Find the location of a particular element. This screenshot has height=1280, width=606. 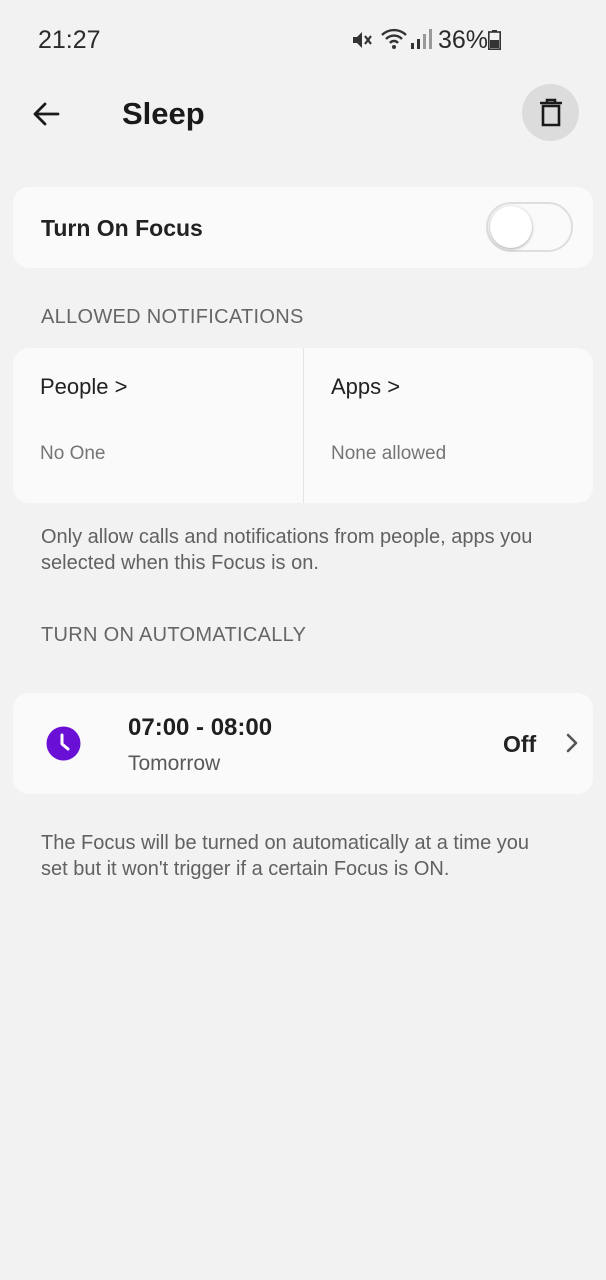

allowed-notifications-card: People > No One Apps > None allowed is located at coordinates (303, 425).